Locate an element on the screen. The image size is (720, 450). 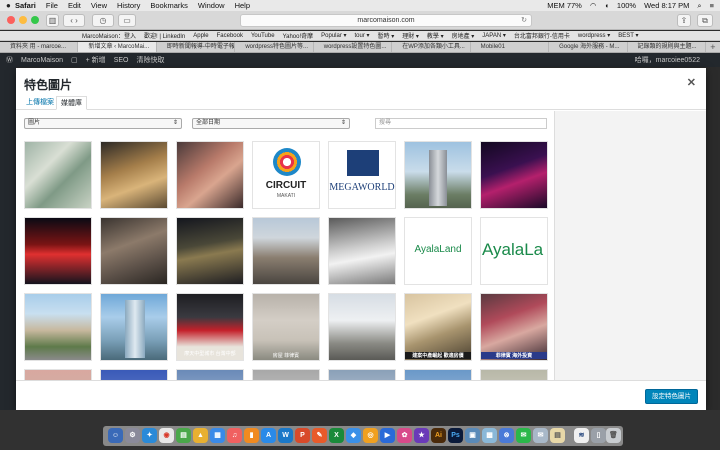
media-search-input: 搜尋 is located at coordinates (461, 123).